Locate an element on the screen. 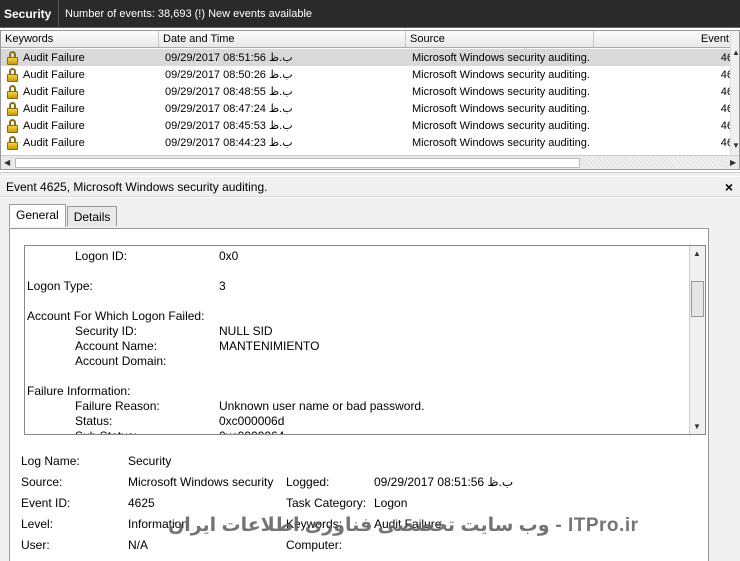 This screenshot has height=561, width=740. user-label: User: is located at coordinates (35, 545).